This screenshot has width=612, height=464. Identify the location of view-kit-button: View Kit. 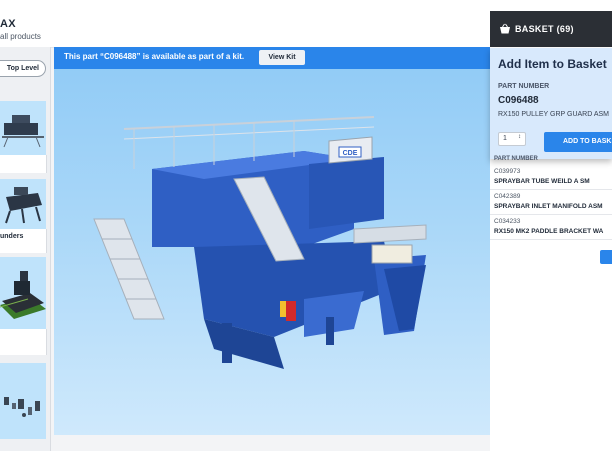
(282, 57).